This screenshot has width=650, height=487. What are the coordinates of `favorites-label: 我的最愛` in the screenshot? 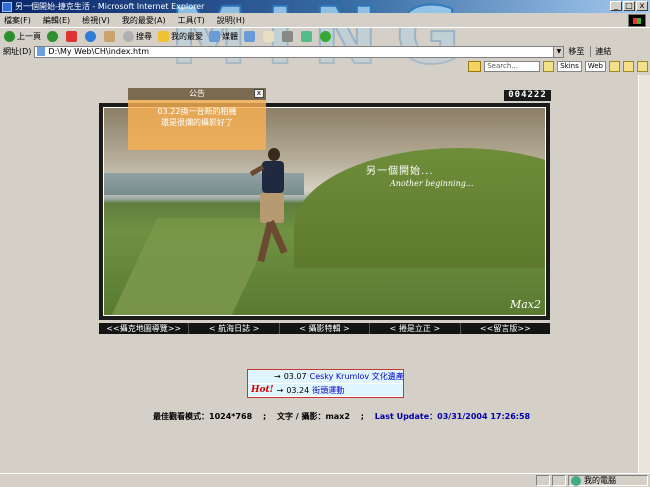 It's located at (187, 36).